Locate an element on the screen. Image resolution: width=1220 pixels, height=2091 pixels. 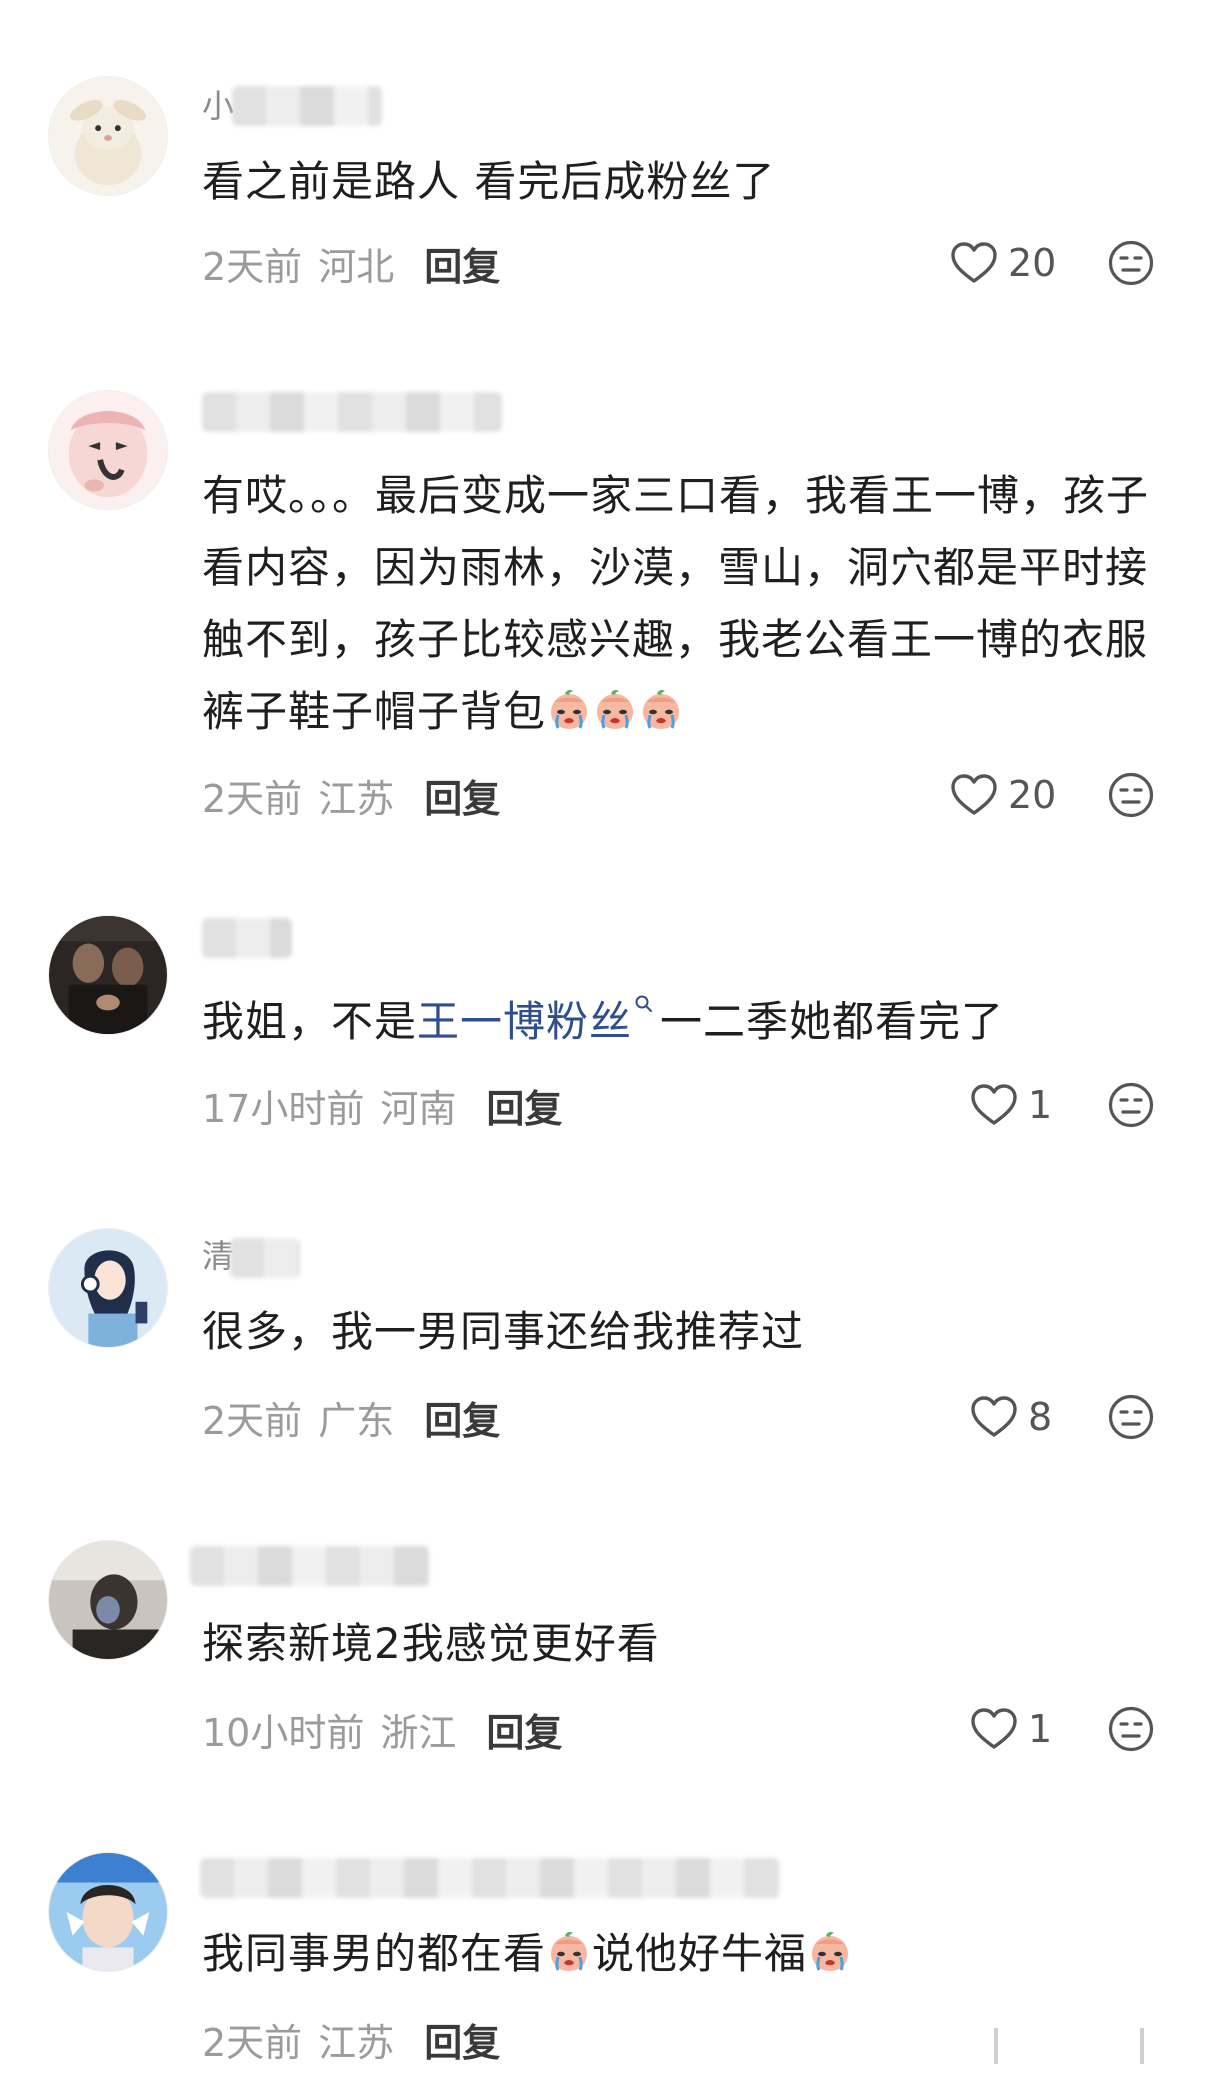
comment-text-before: 我姐，不是 is located at coordinates (310, 1021).